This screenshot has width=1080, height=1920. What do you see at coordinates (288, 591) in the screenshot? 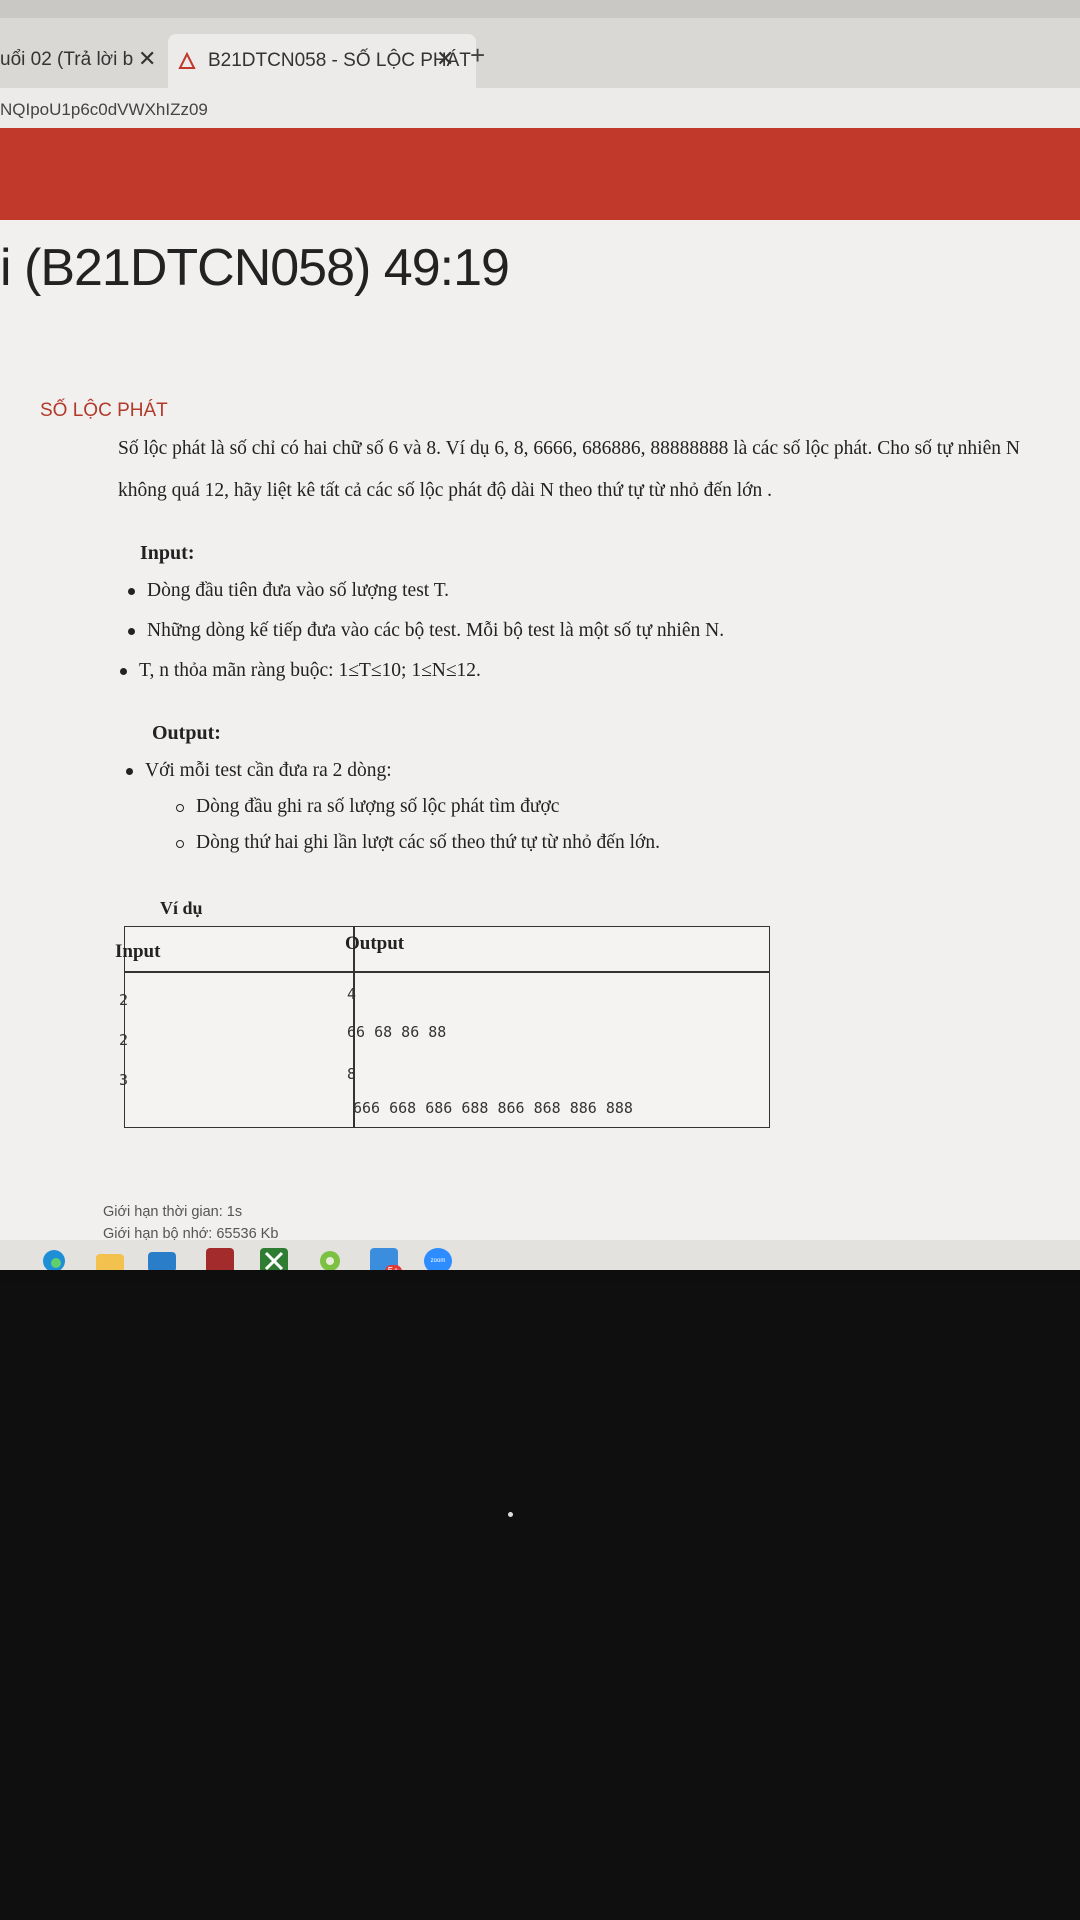
I see `list-item: Dòng đầu tiên đưa vào số lượng test T.` at bounding box center [288, 591].